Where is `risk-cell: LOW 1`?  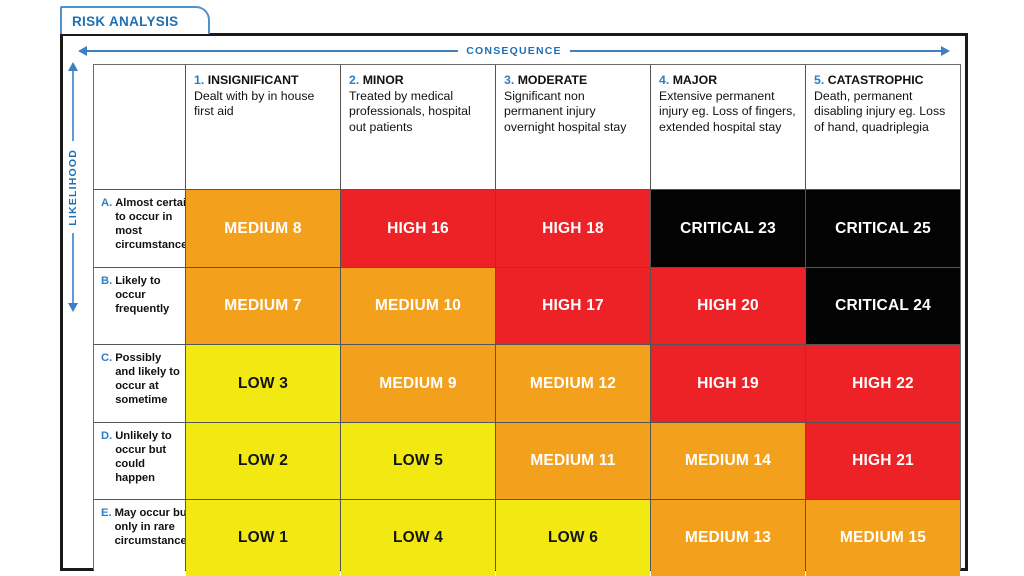
risk-cell: LOW 1 is located at coordinates (263, 538).